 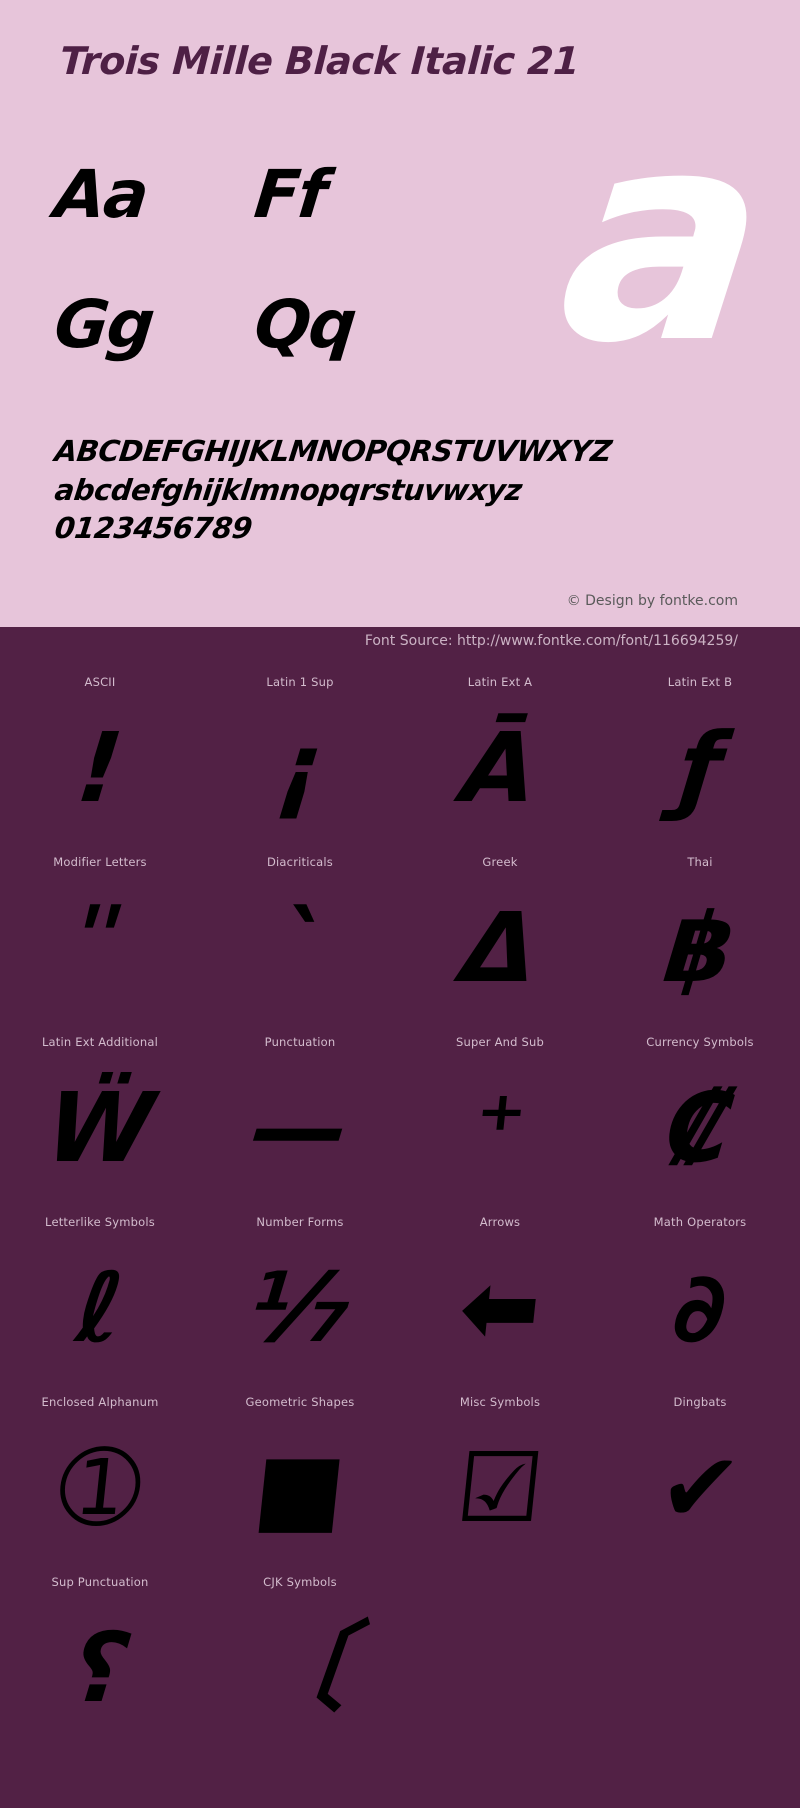 I want to click on letter-pair-row: Aa Ff, so click(x=253, y=223).